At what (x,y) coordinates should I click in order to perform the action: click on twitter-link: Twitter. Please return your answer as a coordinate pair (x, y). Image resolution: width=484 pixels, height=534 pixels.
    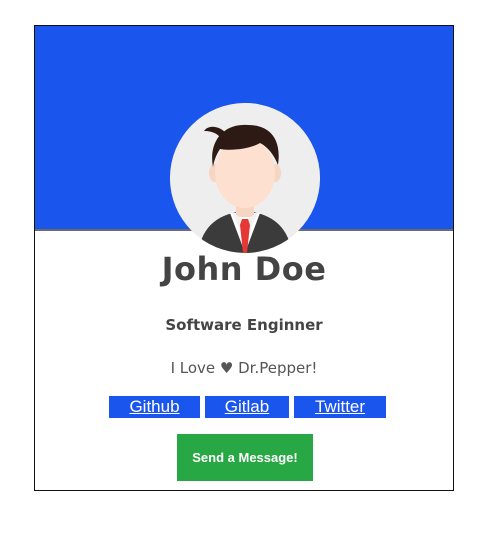
    Looking at the image, I should click on (340, 407).